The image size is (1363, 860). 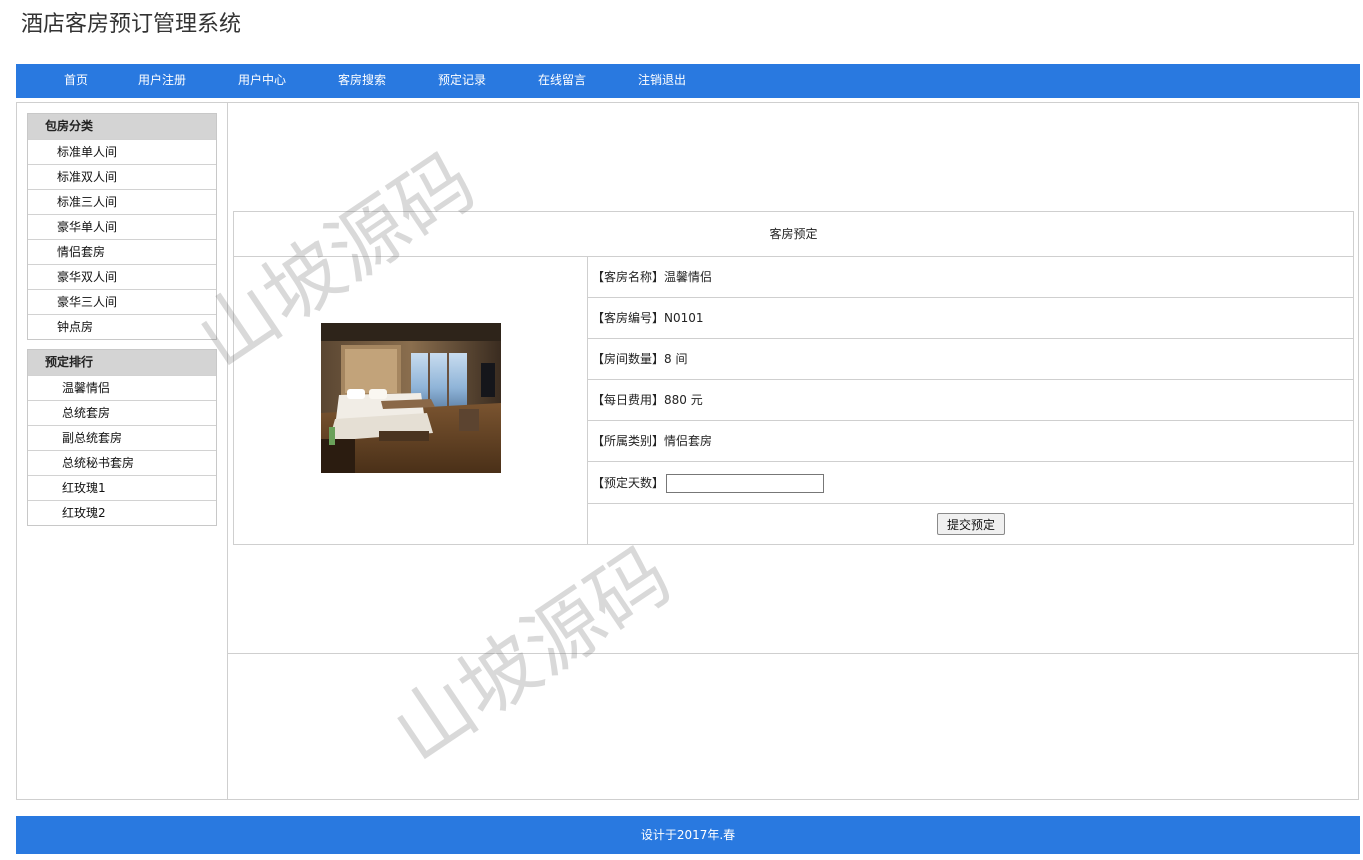 What do you see at coordinates (793, 653) in the screenshot?
I see `content-divider` at bounding box center [793, 653].